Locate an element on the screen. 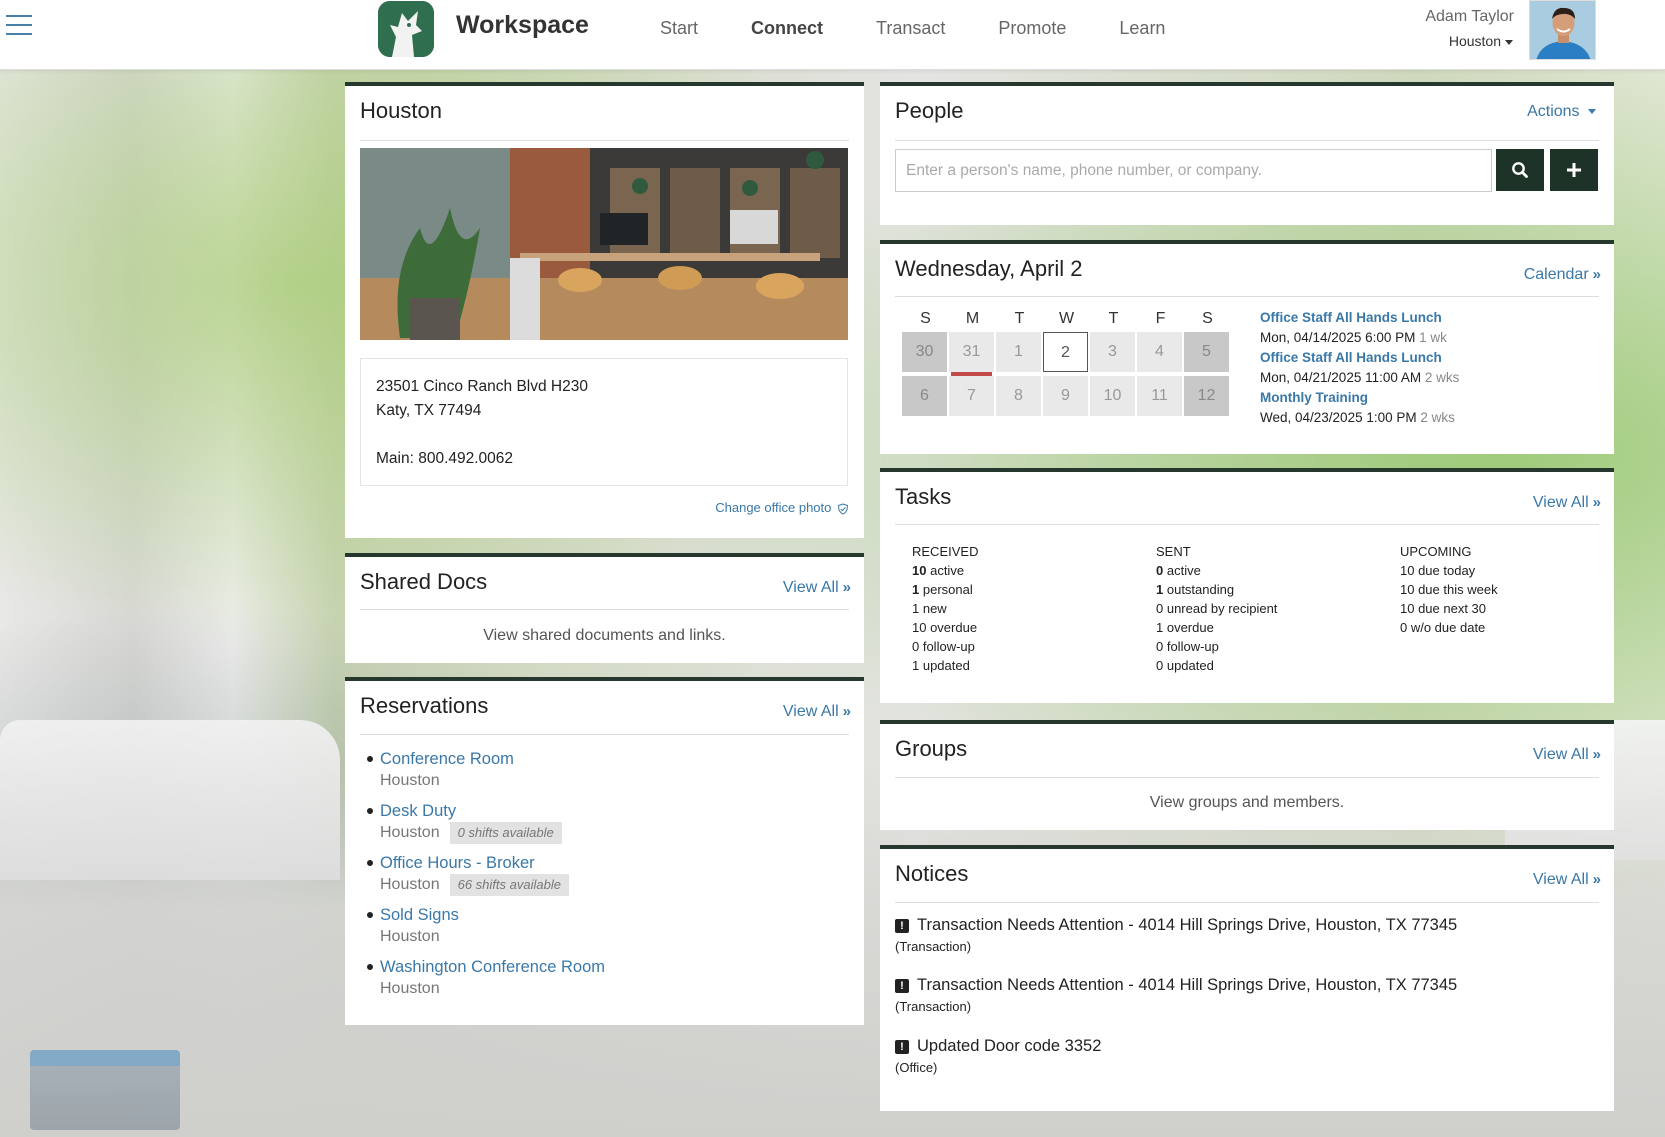  upcoming-no-date: 0 w/o due date is located at coordinates (1449, 627).